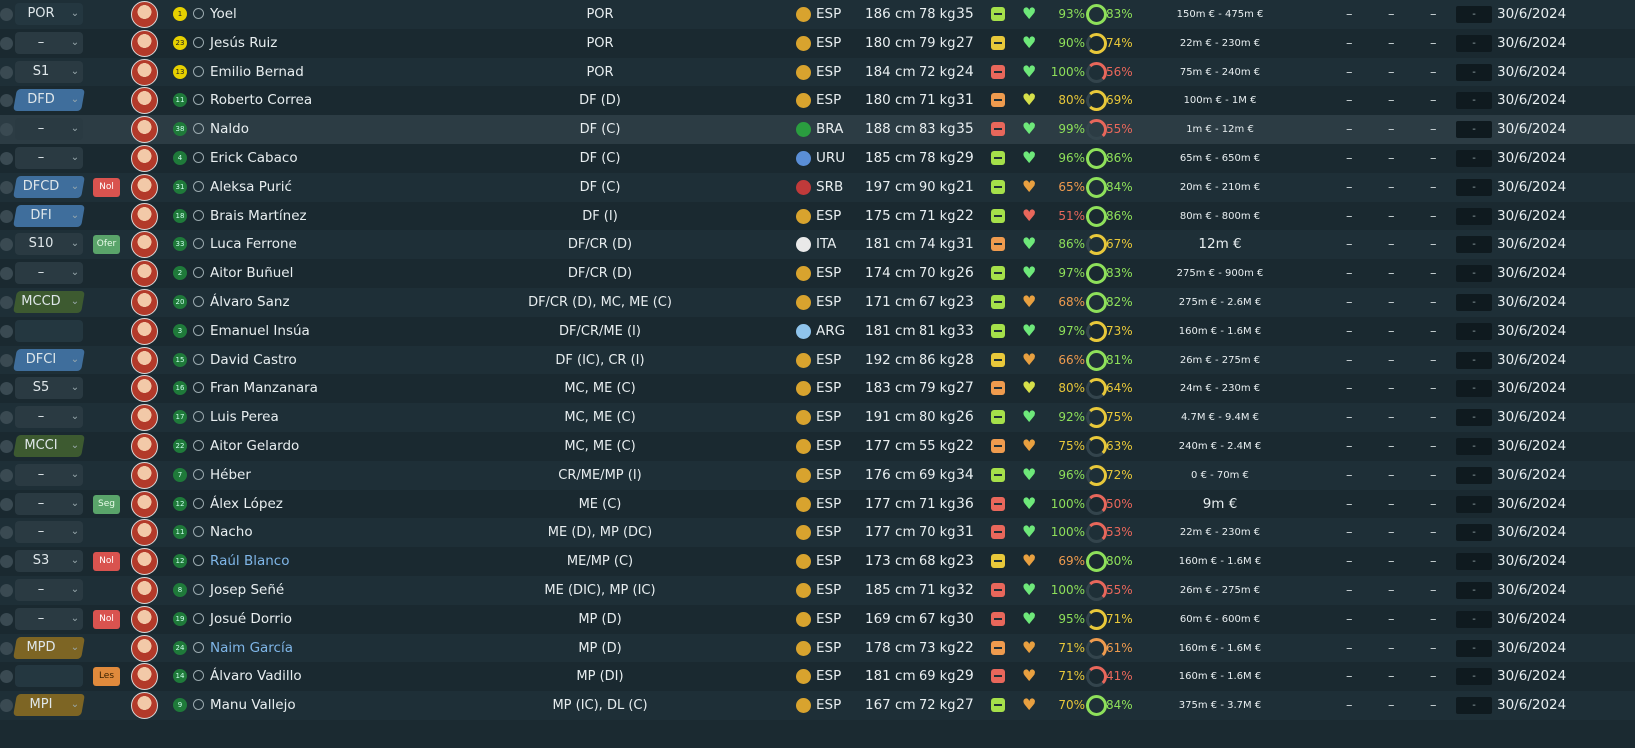 Image resolution: width=1635 pixels, height=748 pixels. I want to click on status-badge: Seg, so click(106, 504).